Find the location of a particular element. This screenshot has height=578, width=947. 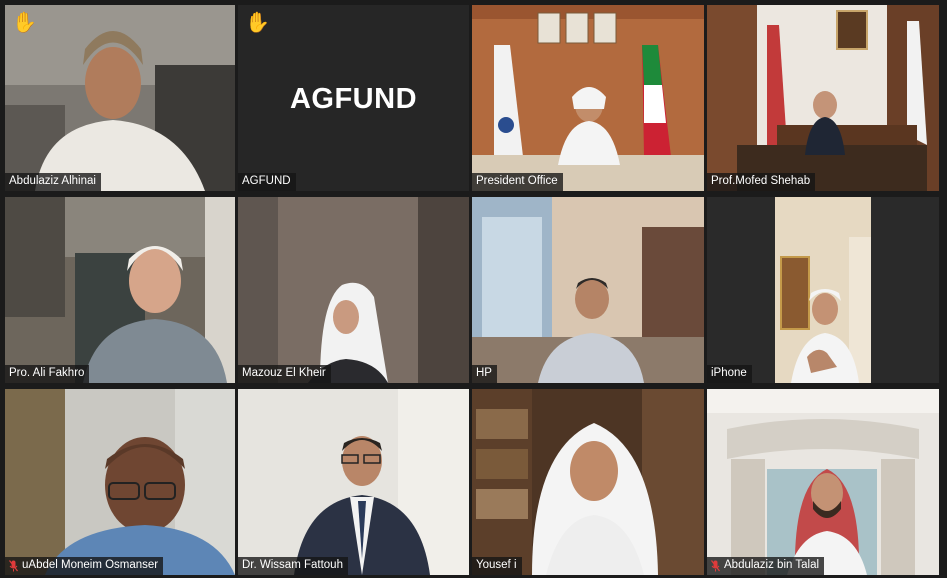

participant-name: Prof.Mofed Shehab is located at coordinates (761, 181).